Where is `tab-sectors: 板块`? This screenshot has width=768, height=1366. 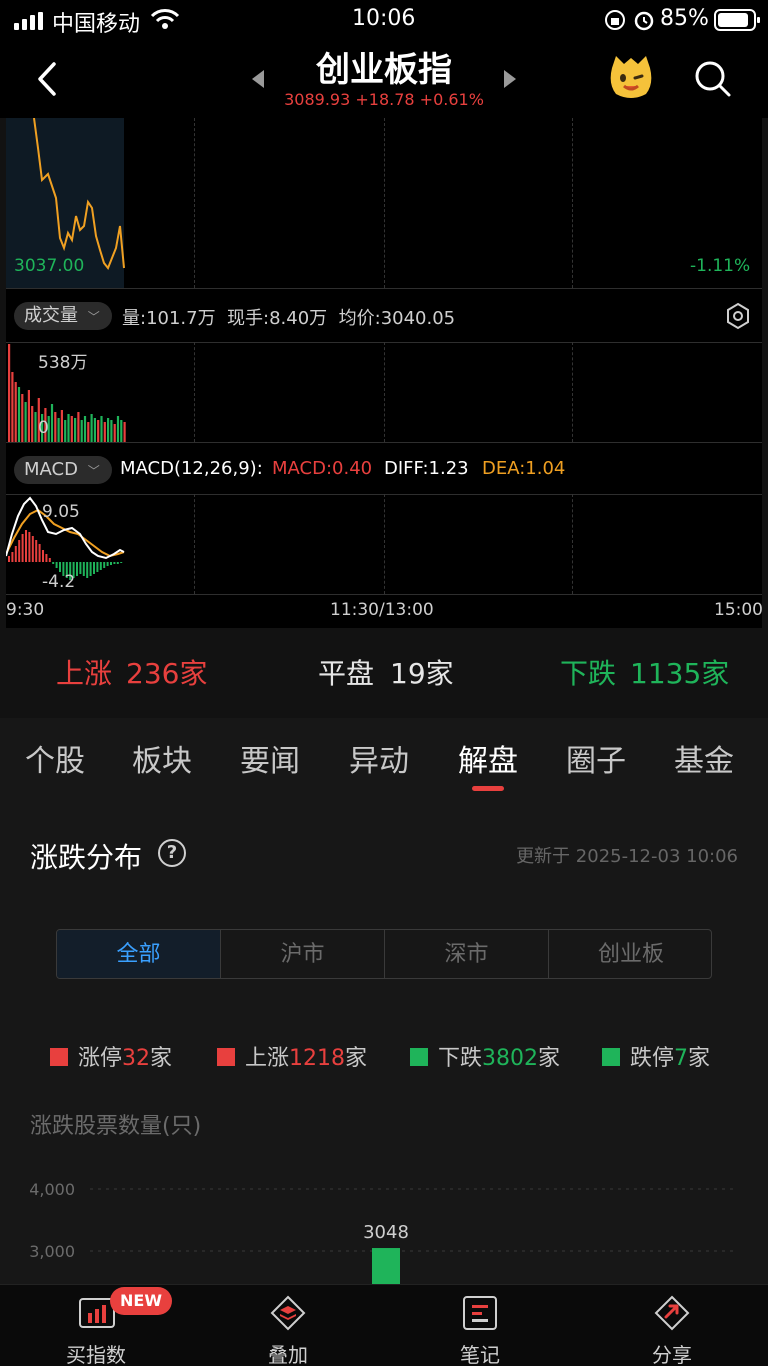 tab-sectors: 板块 is located at coordinates (162, 758).